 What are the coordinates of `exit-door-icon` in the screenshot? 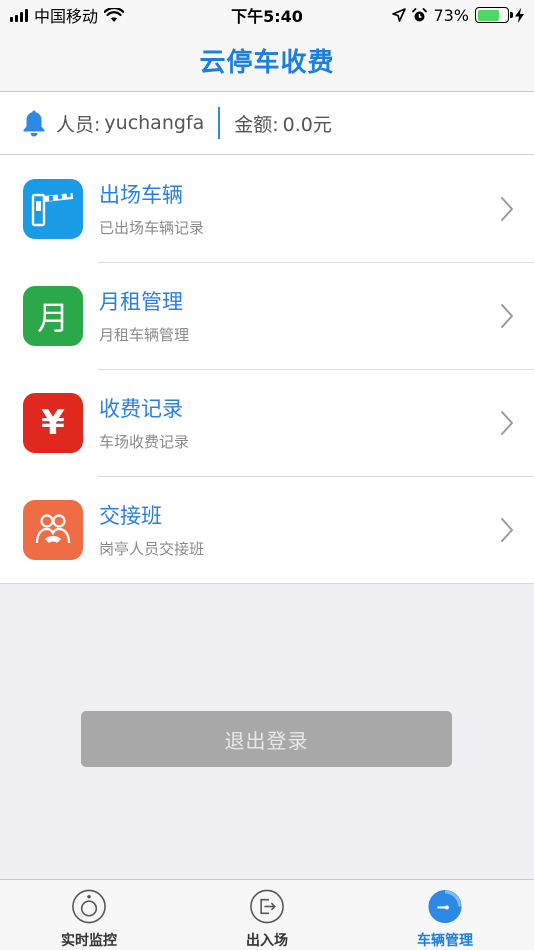 It's located at (267, 906).